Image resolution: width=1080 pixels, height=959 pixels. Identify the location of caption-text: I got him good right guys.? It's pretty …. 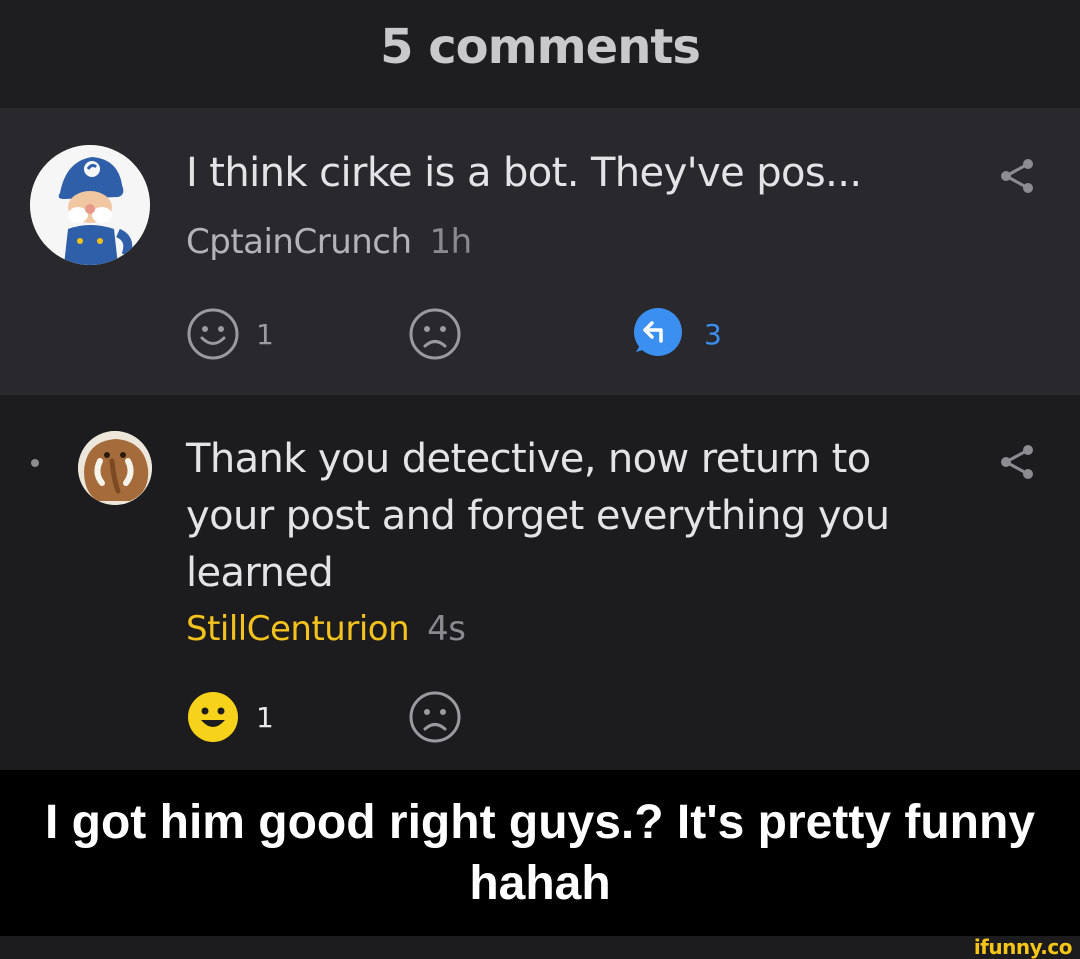
(540, 853).